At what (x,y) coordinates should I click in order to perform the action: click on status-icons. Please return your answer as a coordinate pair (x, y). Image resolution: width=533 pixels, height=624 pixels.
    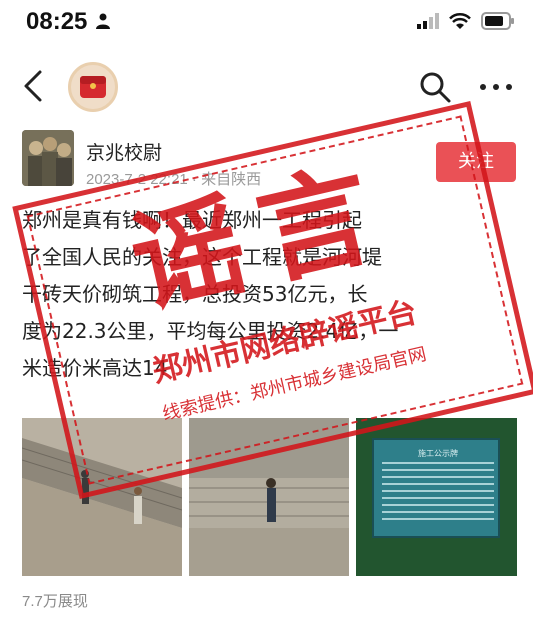
    Looking at the image, I should click on (466, 21).